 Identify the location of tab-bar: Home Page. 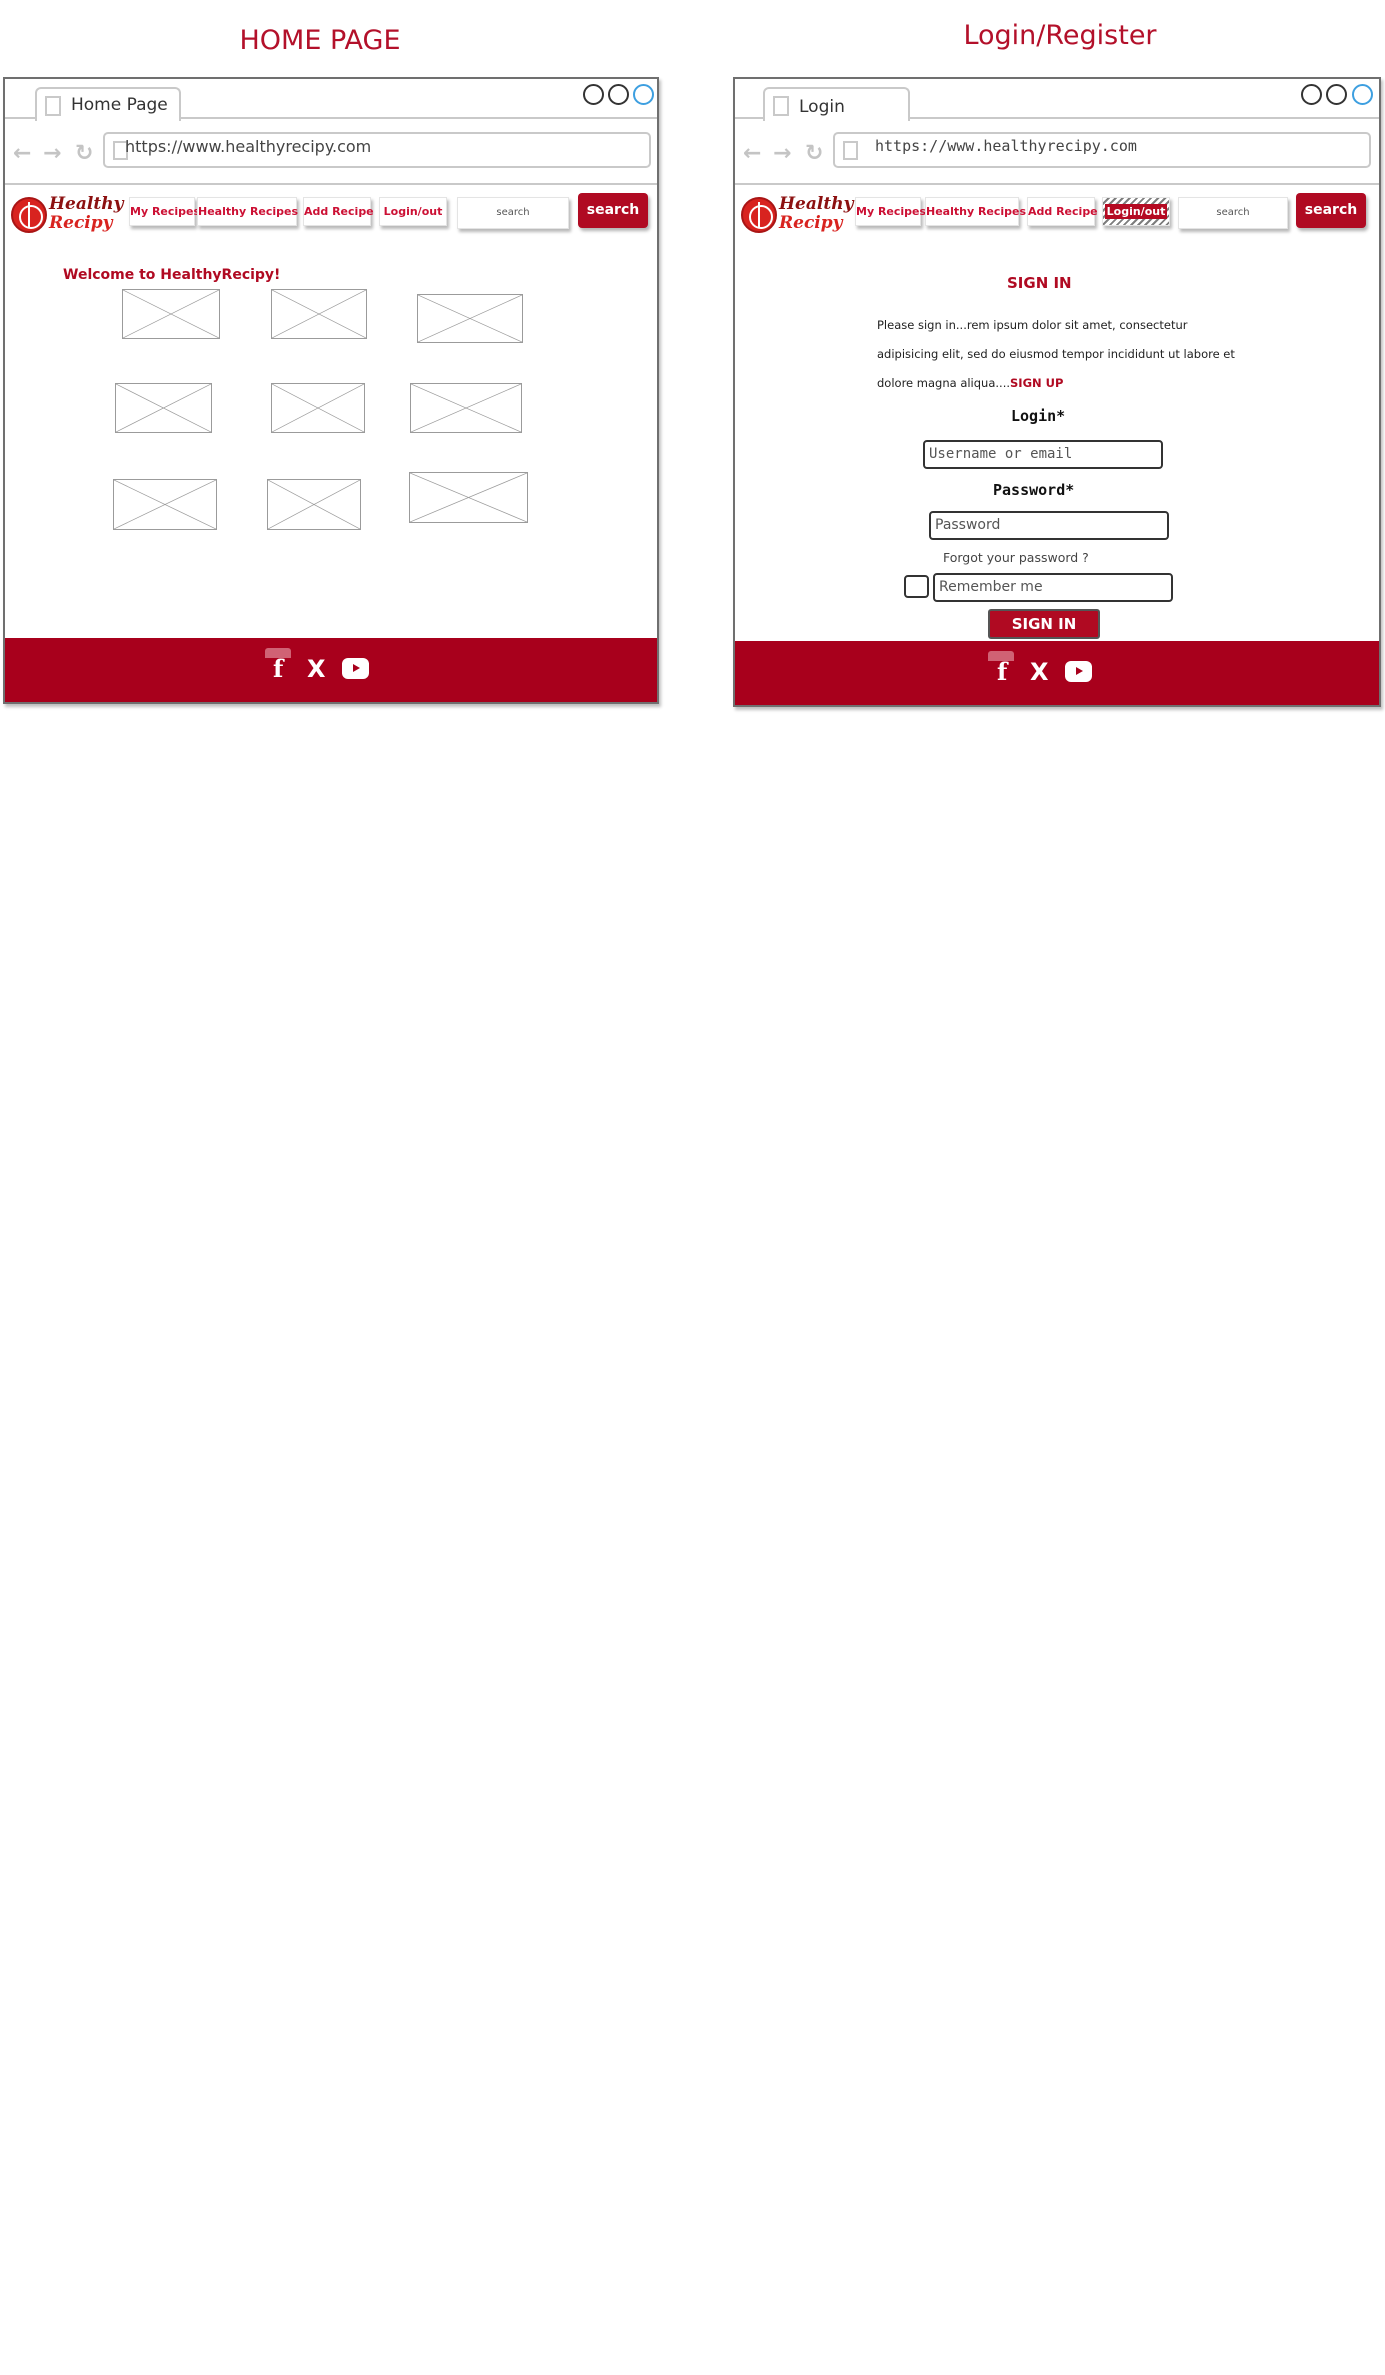
(331, 100).